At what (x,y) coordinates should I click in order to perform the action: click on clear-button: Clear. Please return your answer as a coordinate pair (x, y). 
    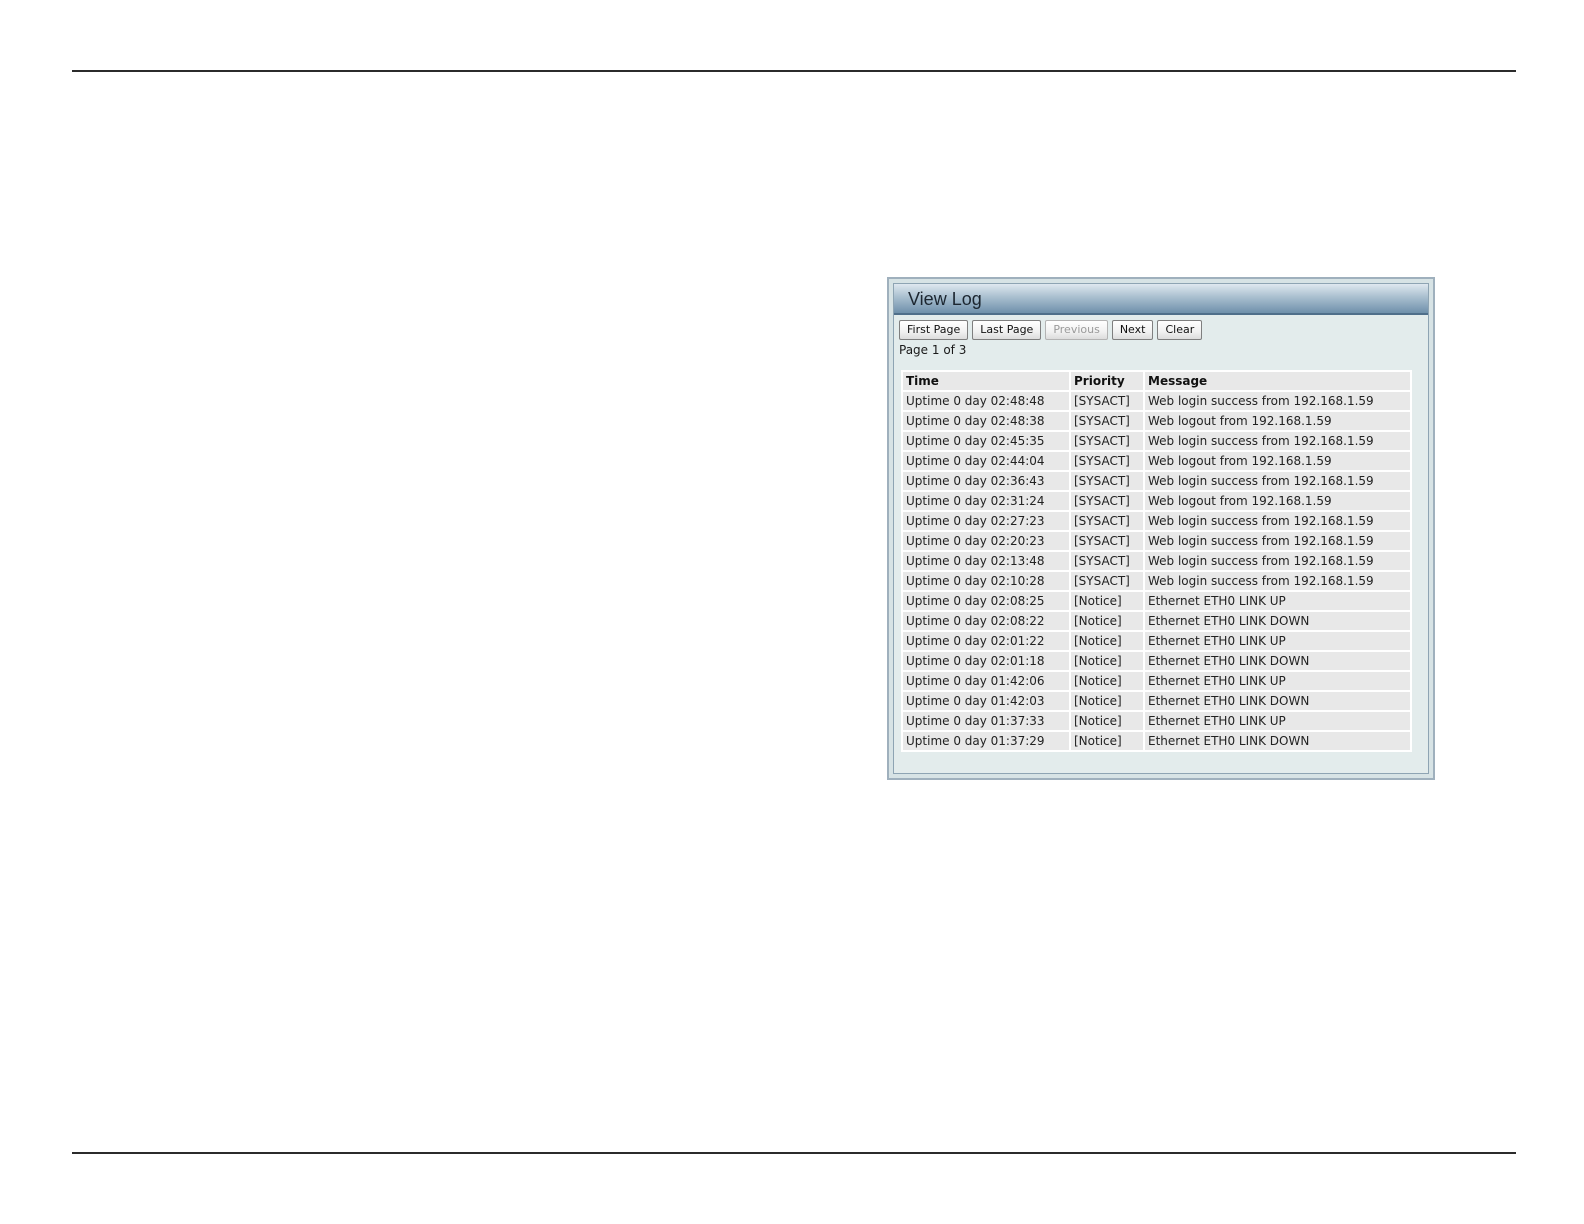
    Looking at the image, I should click on (1180, 330).